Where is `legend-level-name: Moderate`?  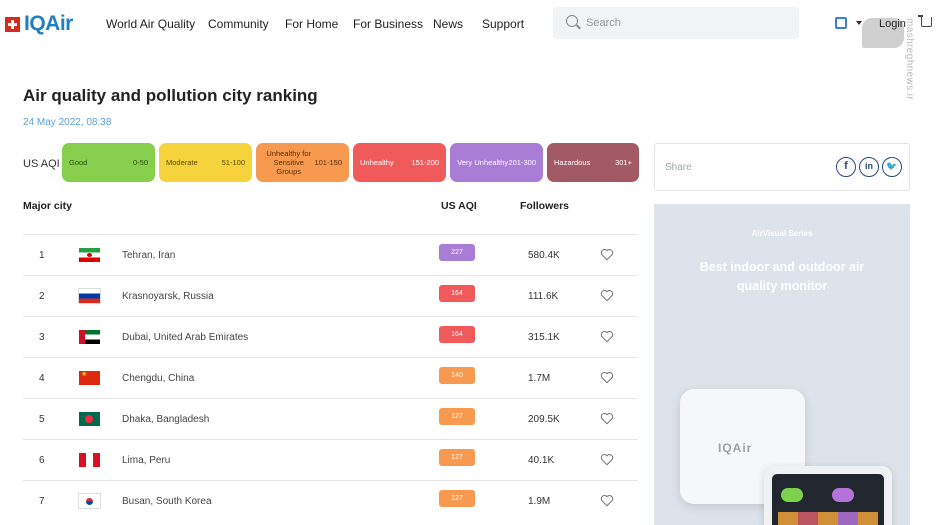
legend-level-name: Moderate is located at coordinates (182, 162).